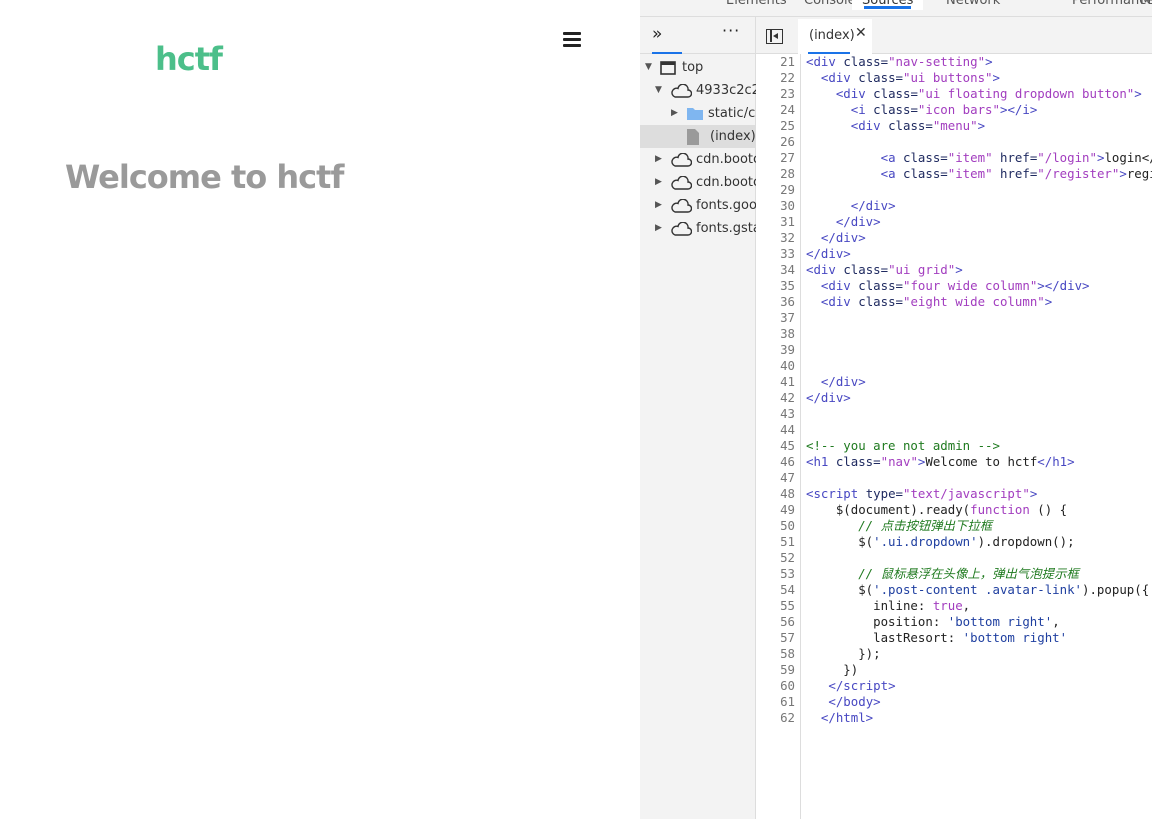  I want to click on code-token: function, so click(1000, 509).